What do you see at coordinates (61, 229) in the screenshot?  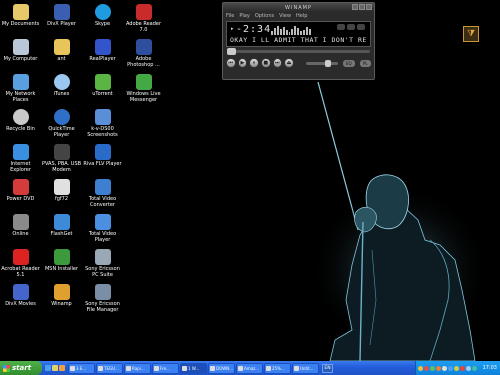 I see `desktop-icon: FlashGet` at bounding box center [61, 229].